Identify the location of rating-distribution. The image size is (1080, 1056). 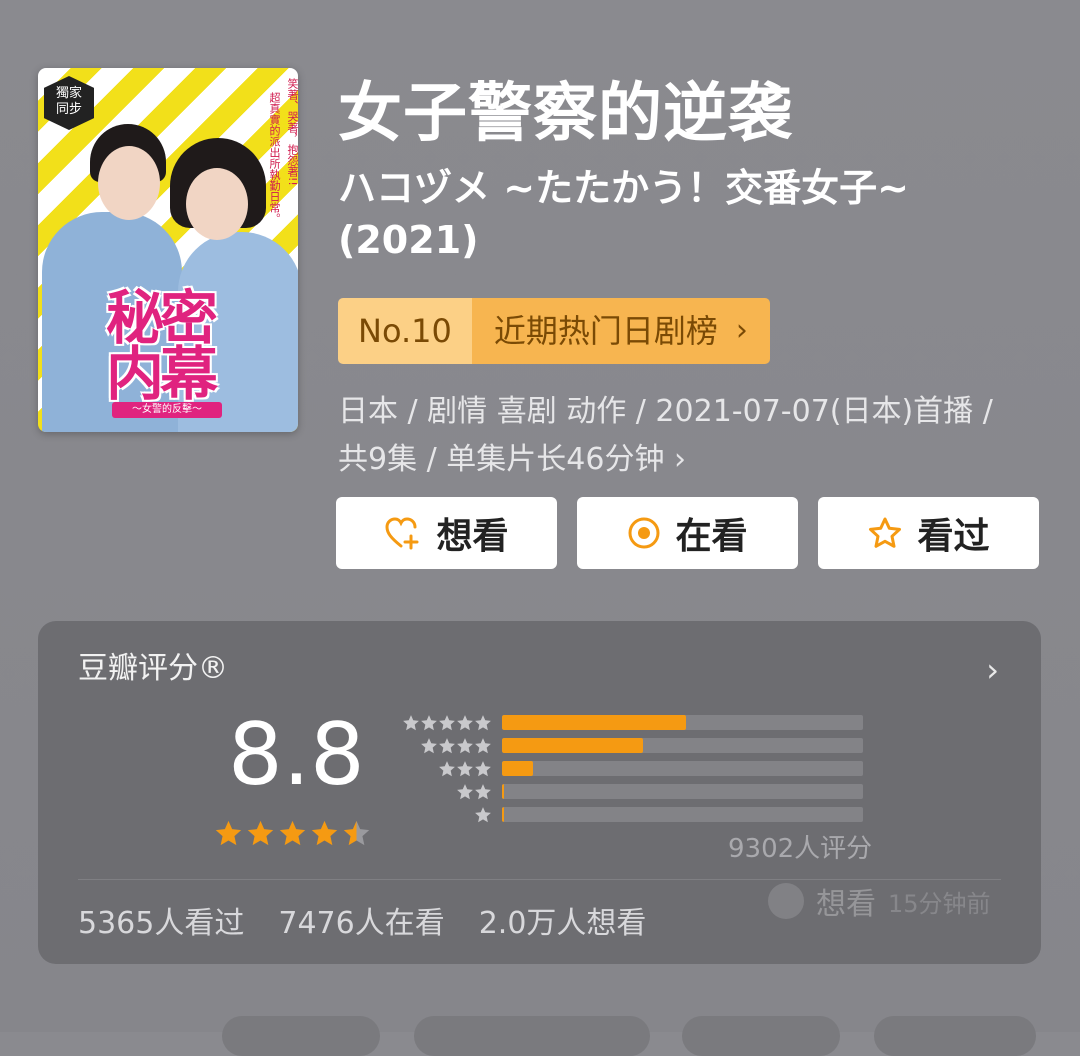
(630, 768).